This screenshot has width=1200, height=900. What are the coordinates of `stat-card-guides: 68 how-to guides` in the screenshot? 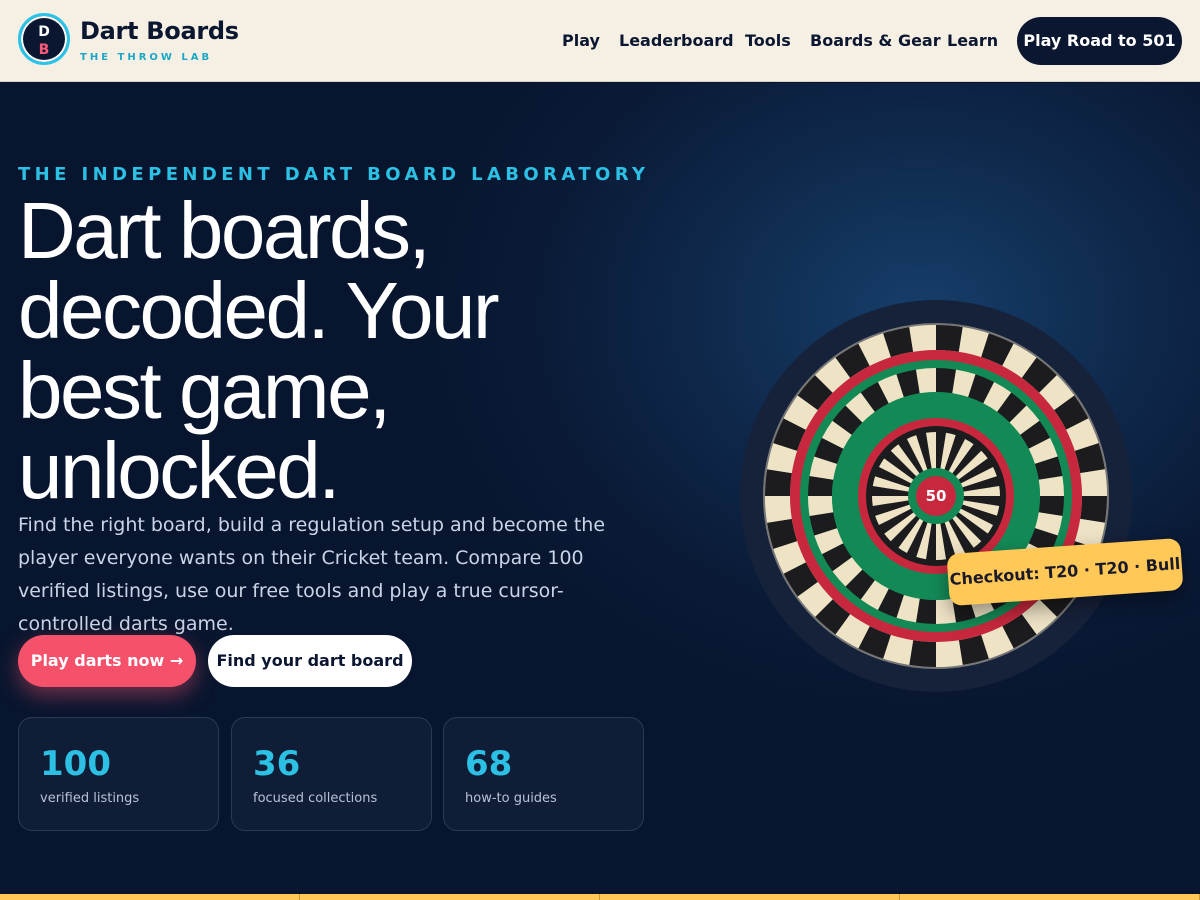 It's located at (543, 774).